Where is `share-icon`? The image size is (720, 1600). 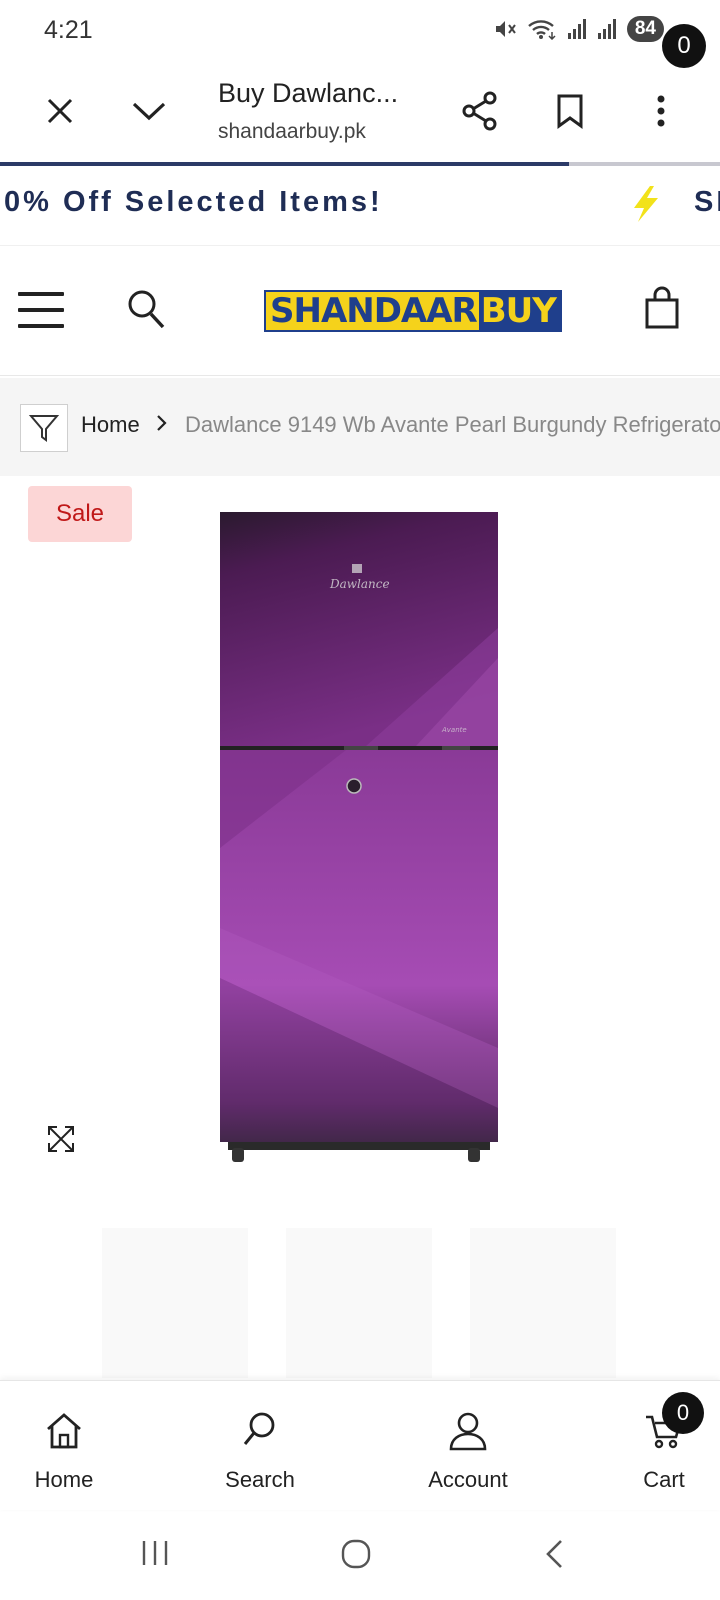 share-icon is located at coordinates (479, 111).